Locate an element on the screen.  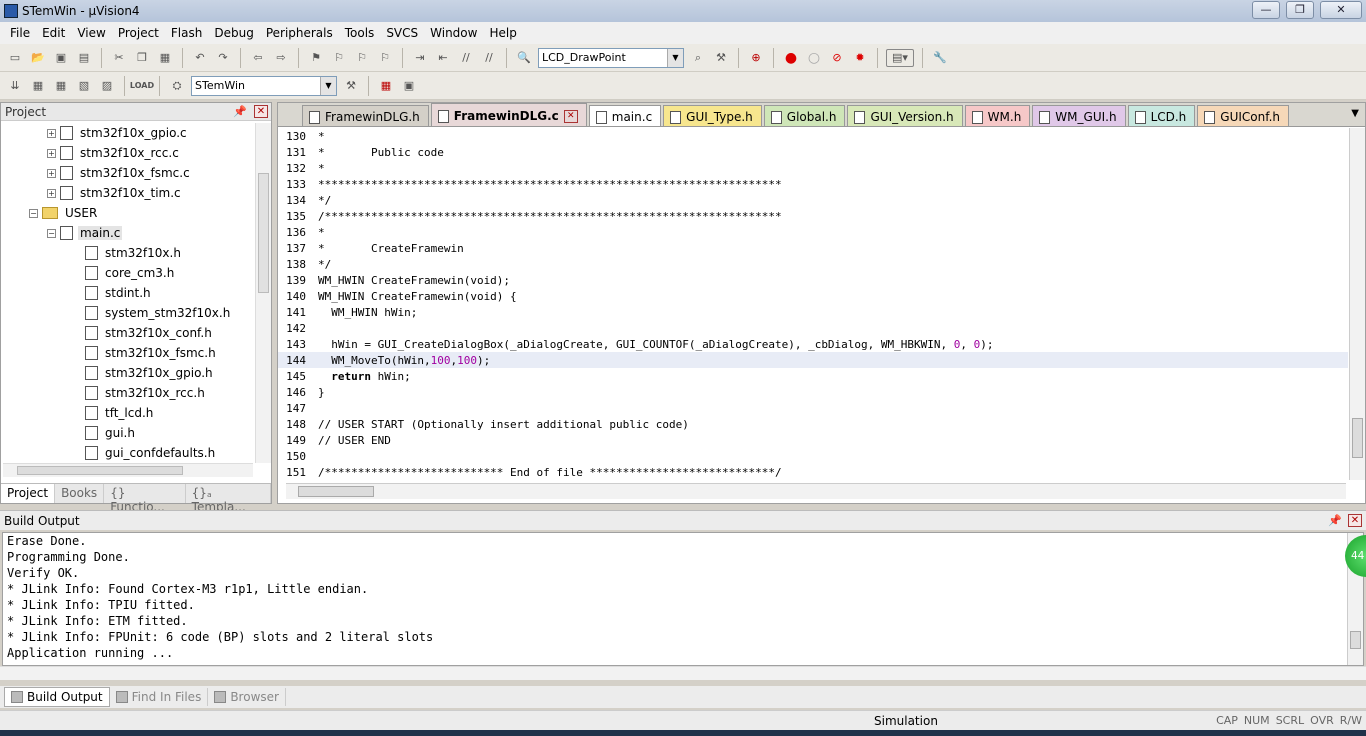
tree-item: + stm32f10x_rcc.c is located at coordinates (128, 153).